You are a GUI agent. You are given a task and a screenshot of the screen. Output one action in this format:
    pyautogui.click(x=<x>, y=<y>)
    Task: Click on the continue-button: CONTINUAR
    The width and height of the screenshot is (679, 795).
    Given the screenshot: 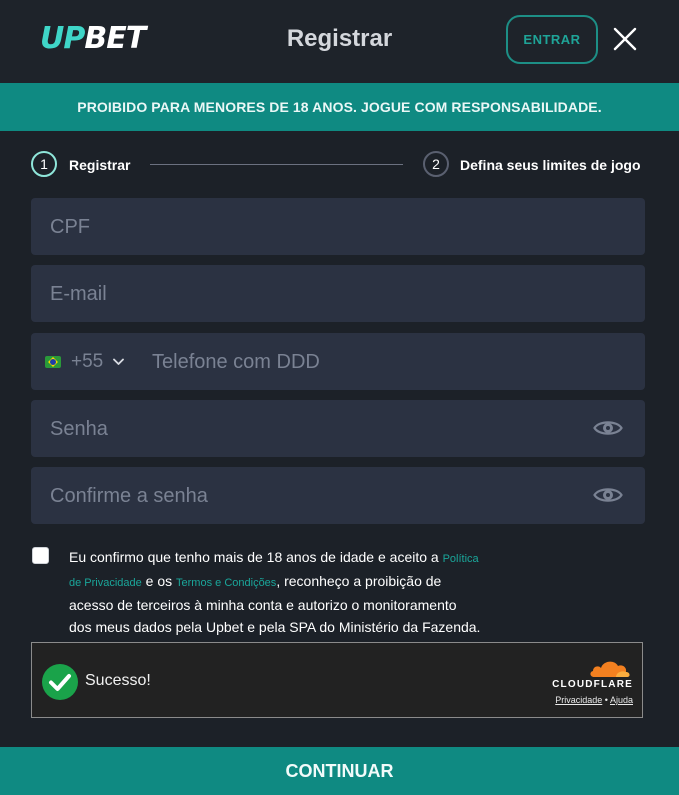 What is the action you would take?
    pyautogui.click(x=339, y=771)
    